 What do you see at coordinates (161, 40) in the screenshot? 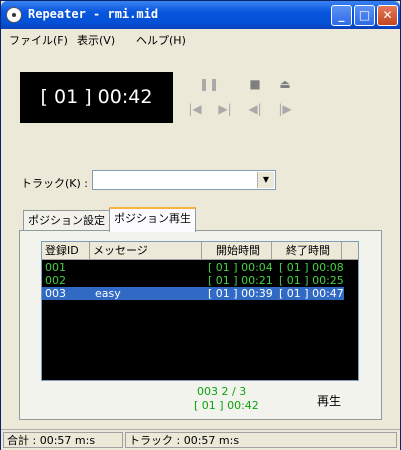
I see `menu-help: ヘルプ(H)` at bounding box center [161, 40].